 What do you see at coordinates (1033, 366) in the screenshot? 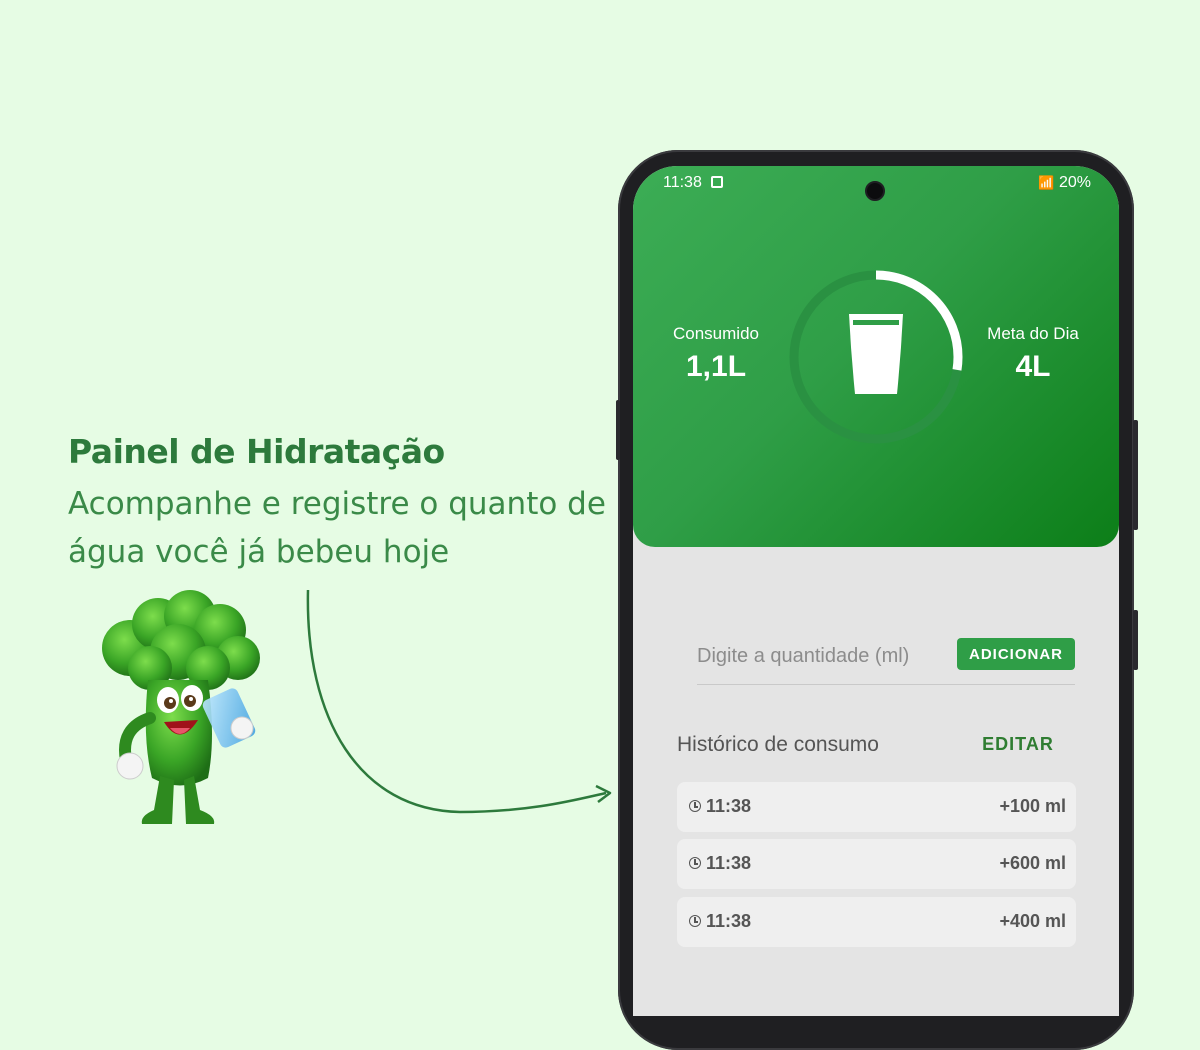
I see `goal-value: 4L` at bounding box center [1033, 366].